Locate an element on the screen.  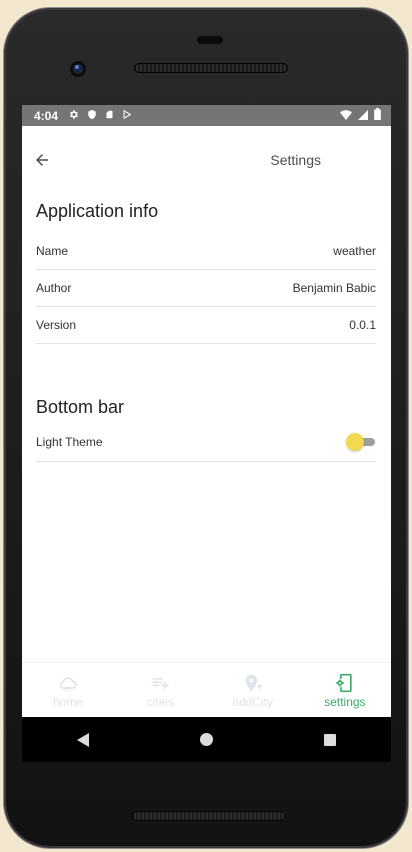
system-home-button is located at coordinates (206, 739).